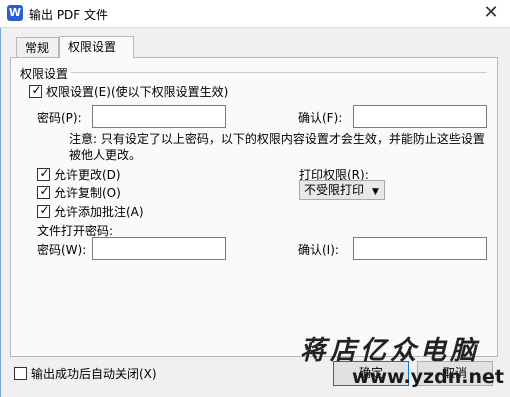 The width and height of the screenshot is (510, 397). Describe the element at coordinates (62, 250) in the screenshot. I see `open-password-label: 密码(W):` at that location.